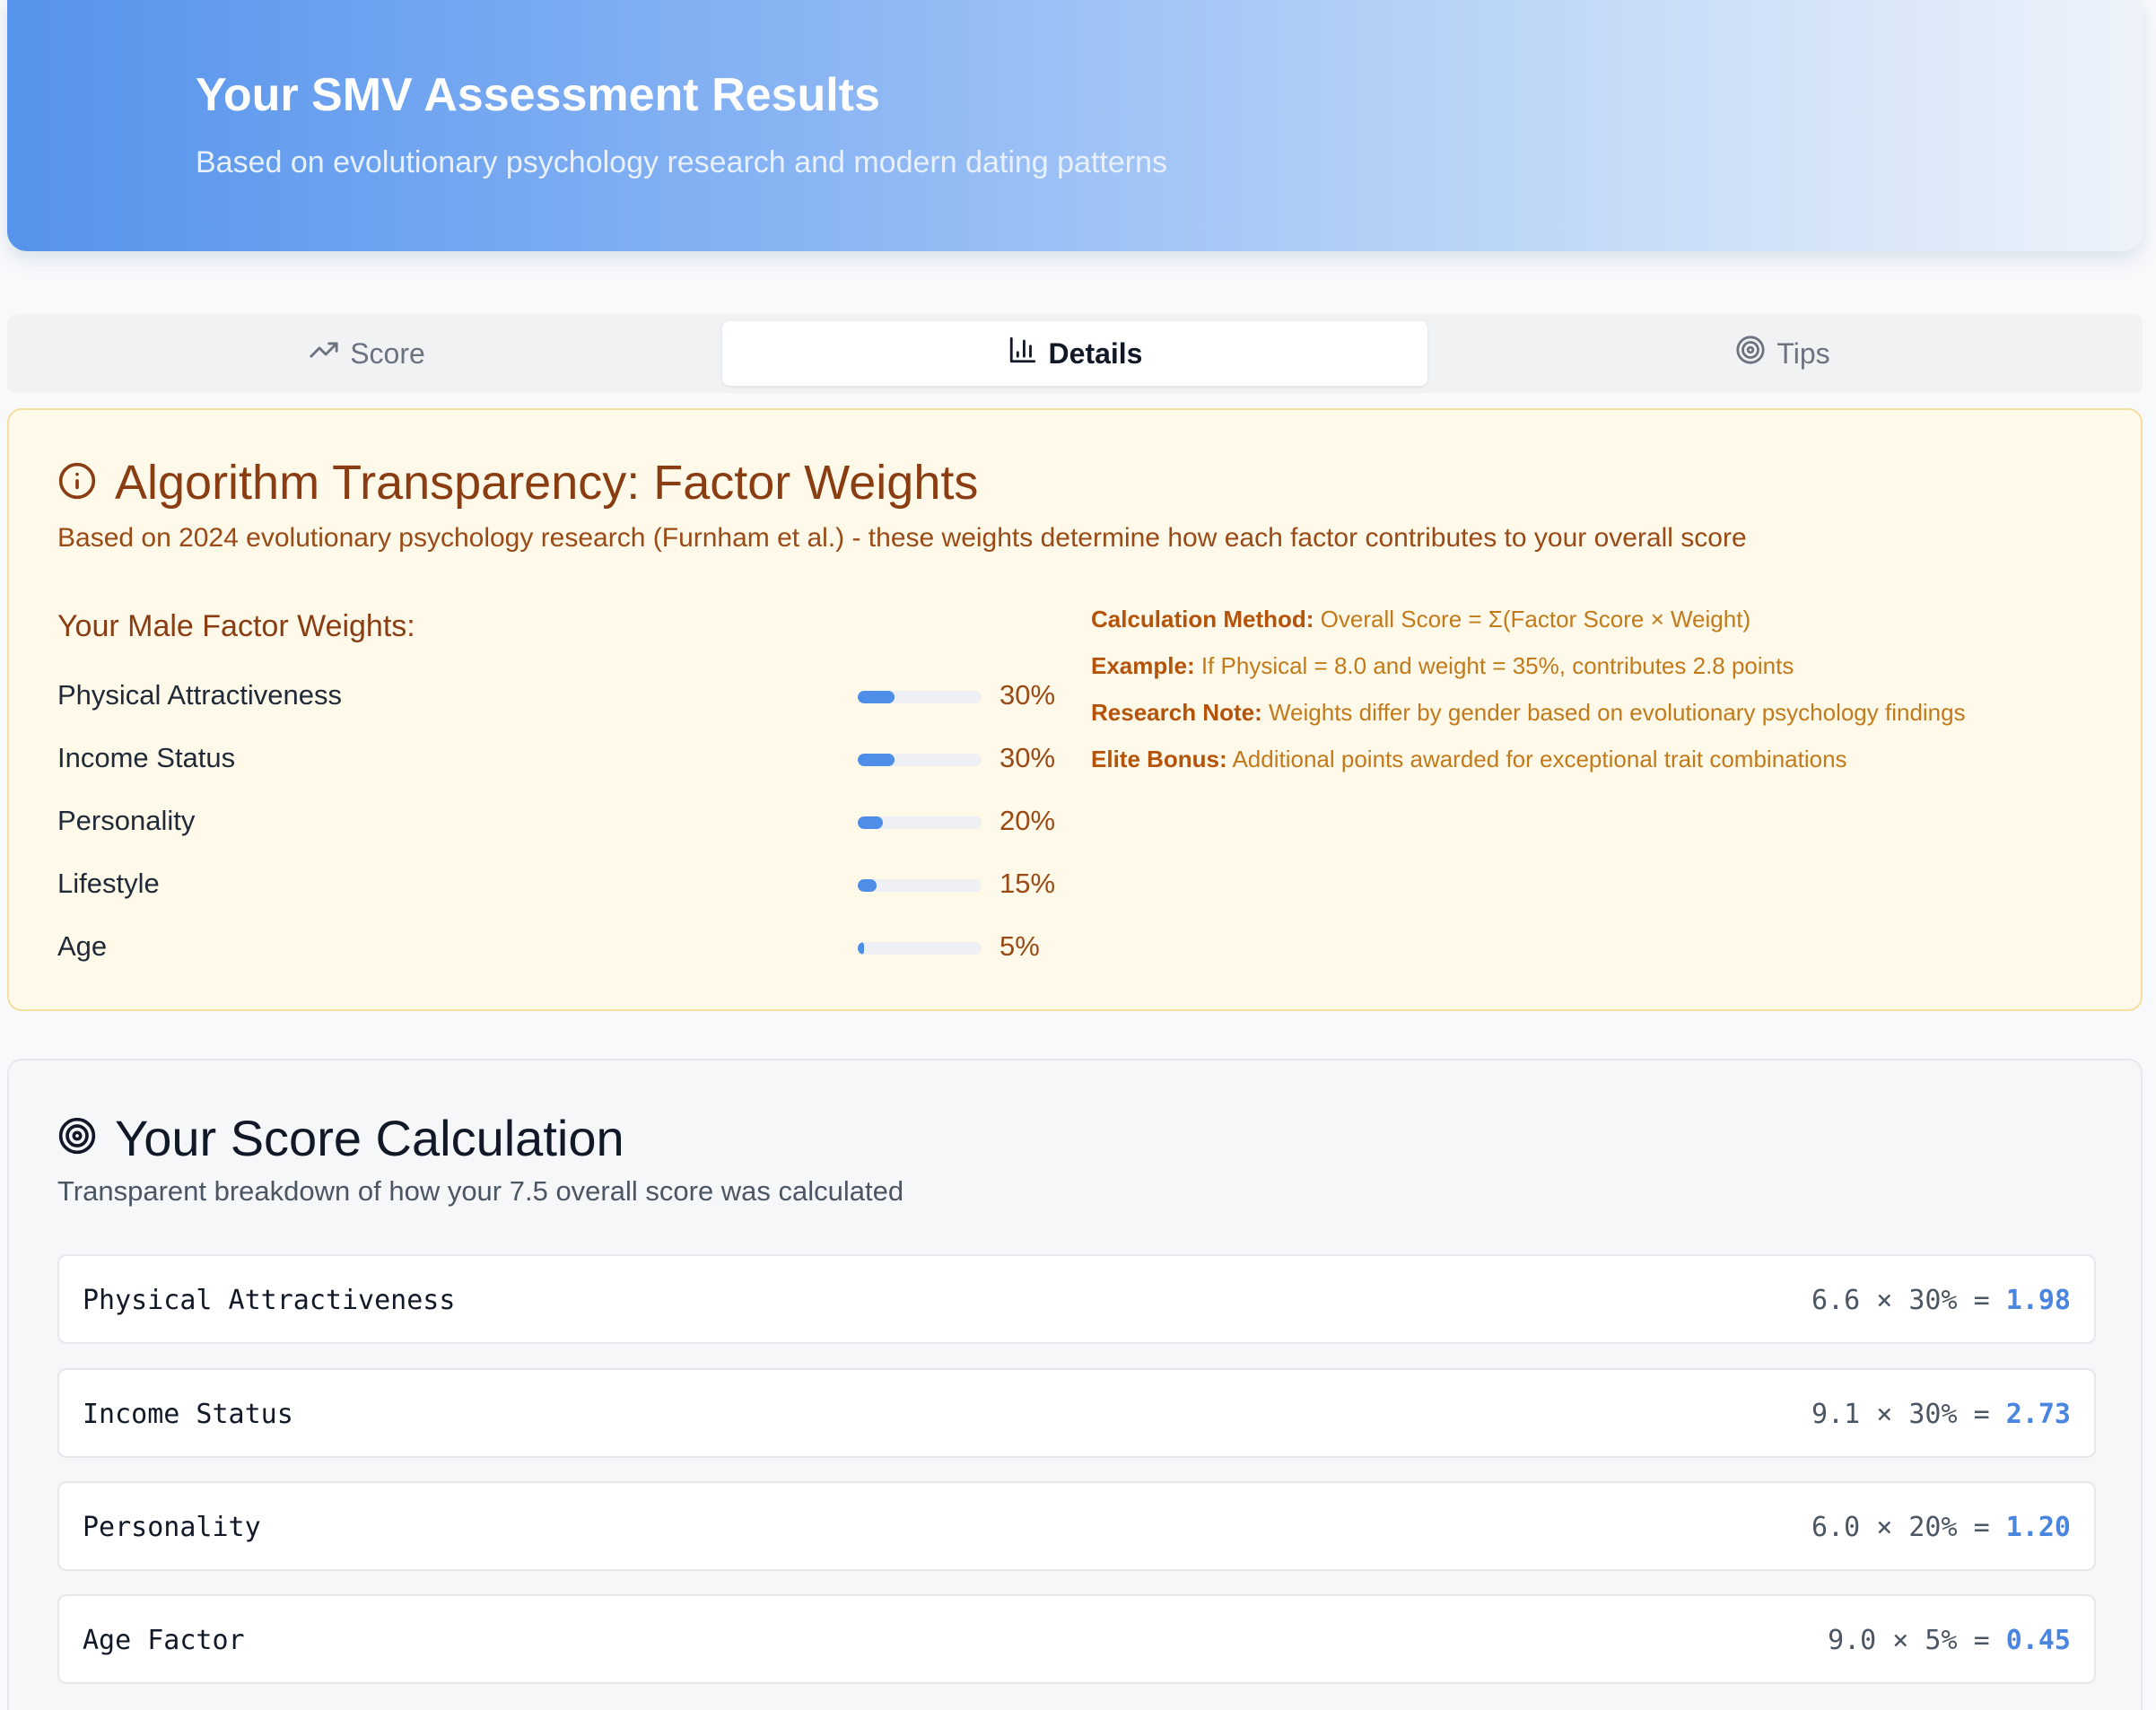 This screenshot has height=1710, width=2156. I want to click on factor-formula: 9.0 × 5% = 0.45, so click(1949, 1641).